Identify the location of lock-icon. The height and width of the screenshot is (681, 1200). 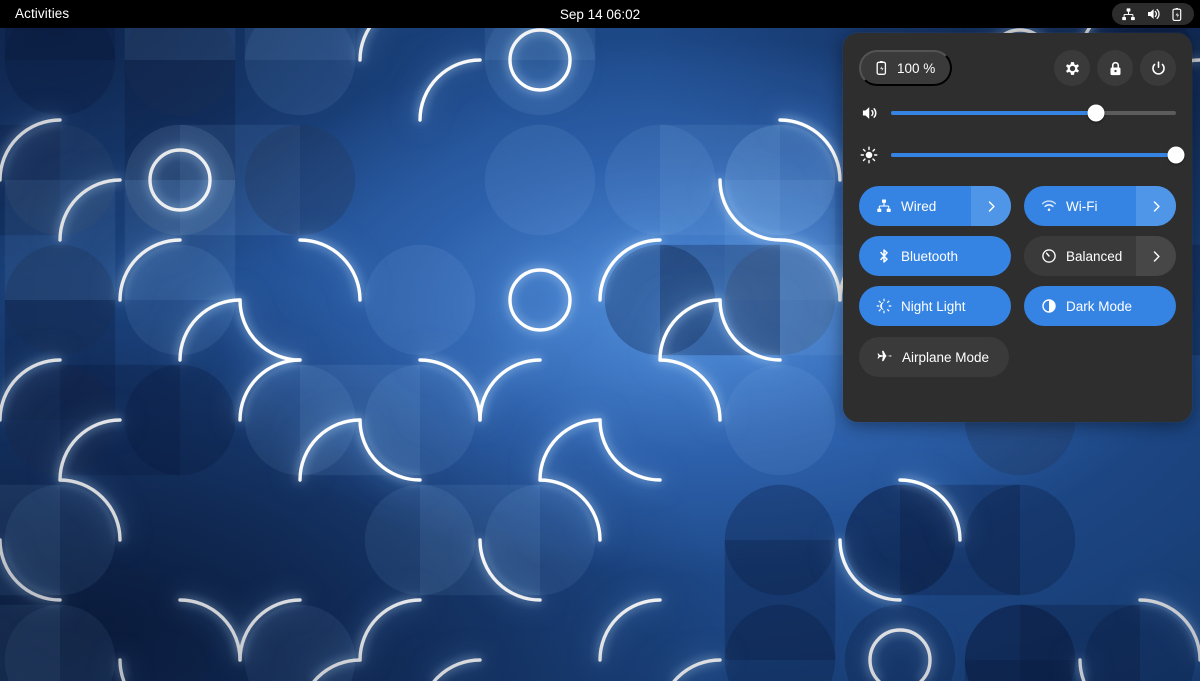
(1115, 68).